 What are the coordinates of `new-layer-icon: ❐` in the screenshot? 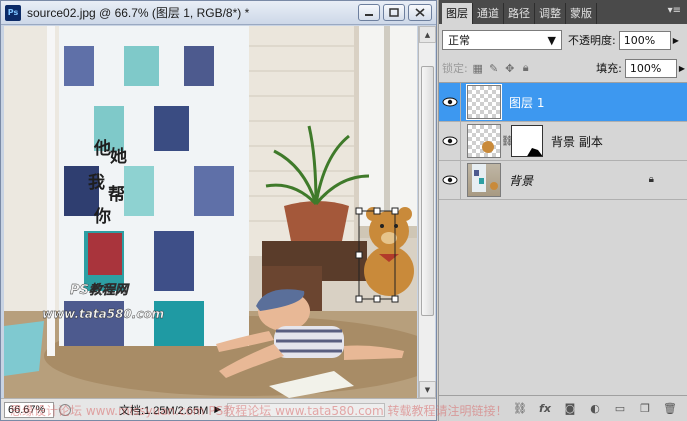 It's located at (645, 409).